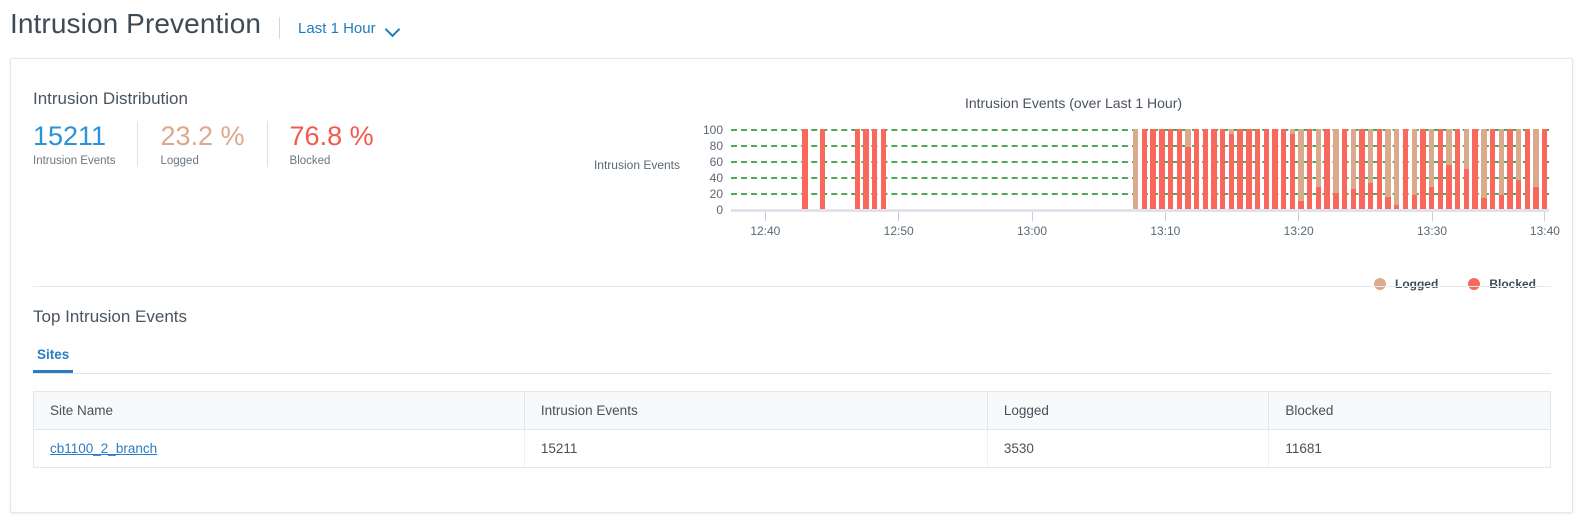 This screenshot has width=1585, height=531. Describe the element at coordinates (1128, 448) in the screenshot. I see `cell-logged: 3530` at that location.